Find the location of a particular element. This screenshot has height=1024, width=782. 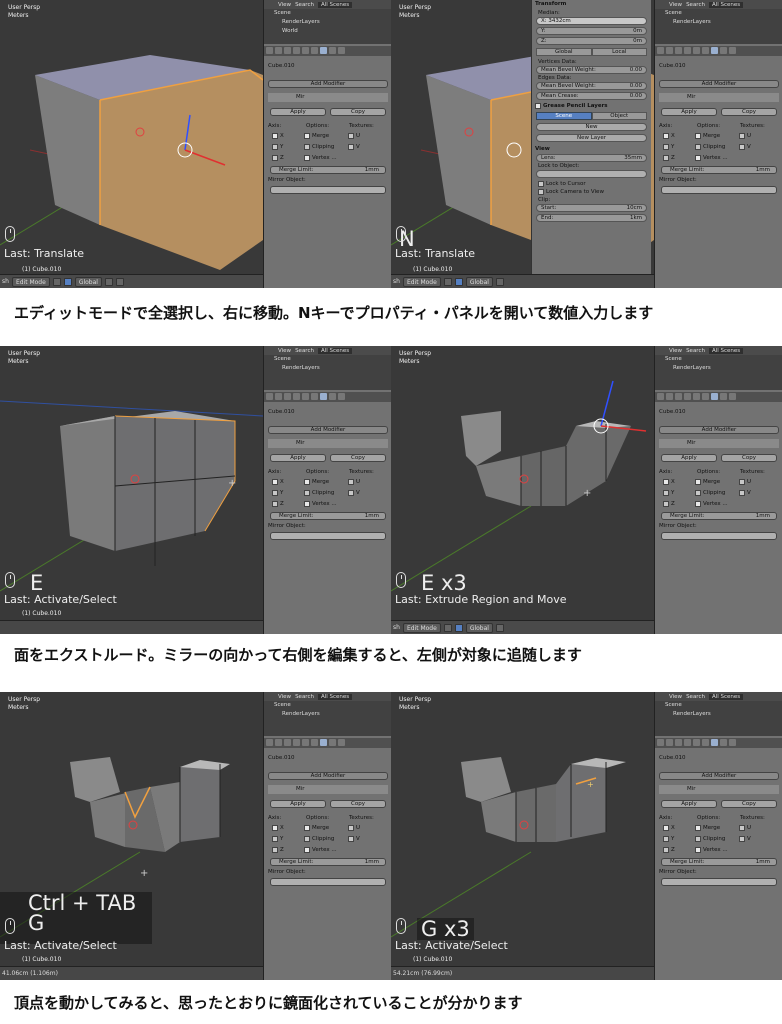

lock-object-field is located at coordinates (591, 174).